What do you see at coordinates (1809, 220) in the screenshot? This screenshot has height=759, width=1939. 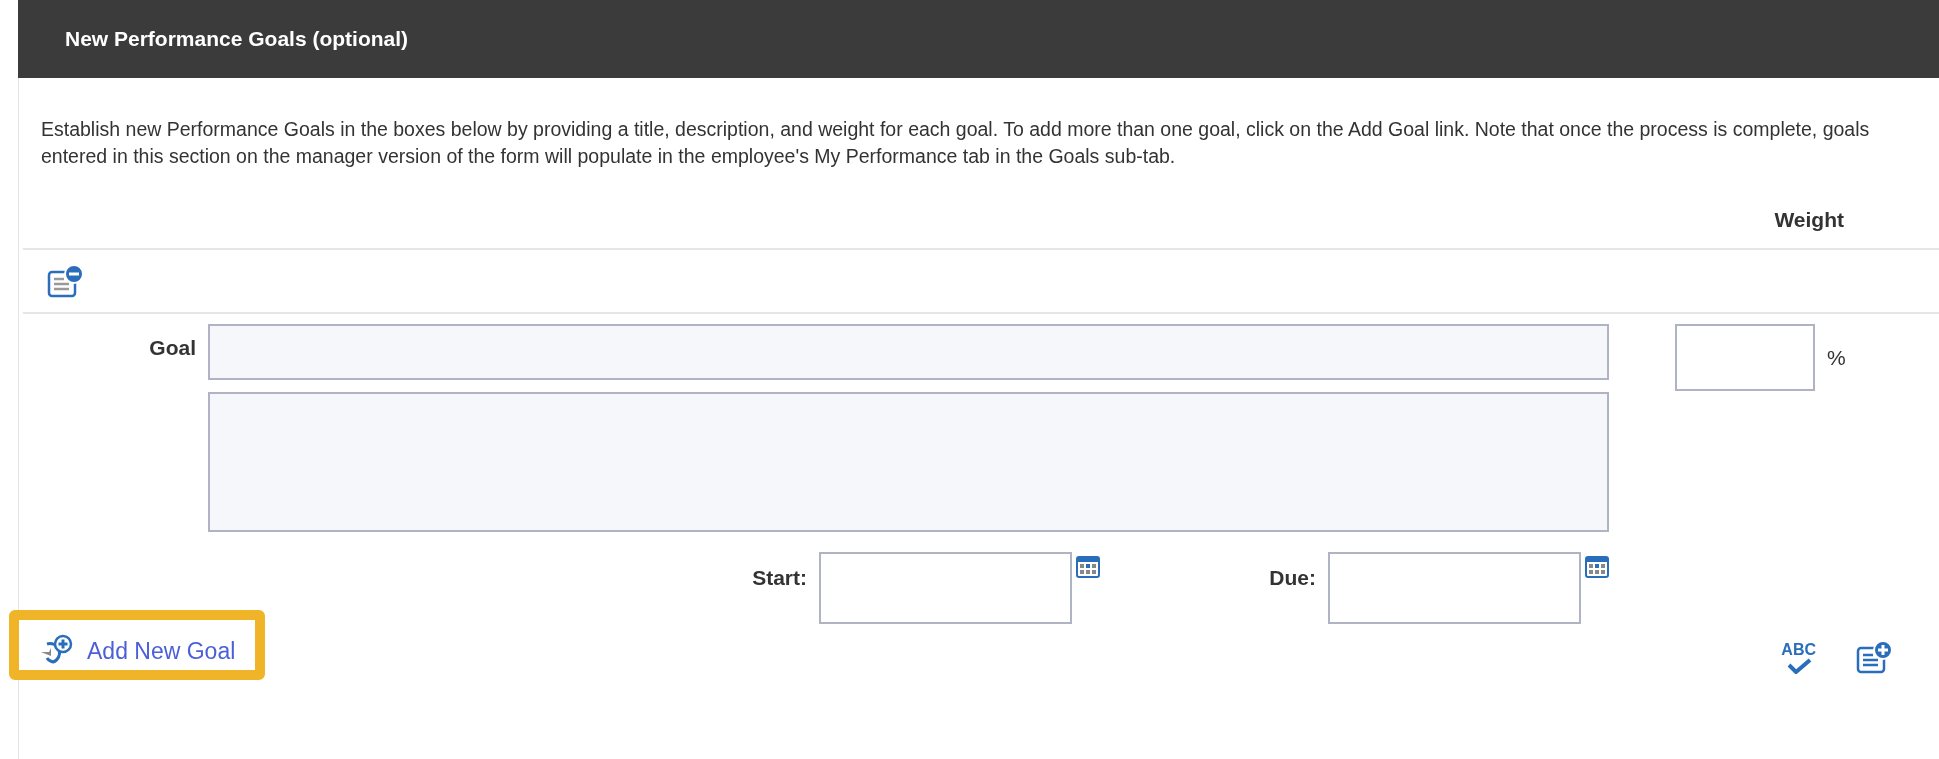 I see `weight-header: Weight` at bounding box center [1809, 220].